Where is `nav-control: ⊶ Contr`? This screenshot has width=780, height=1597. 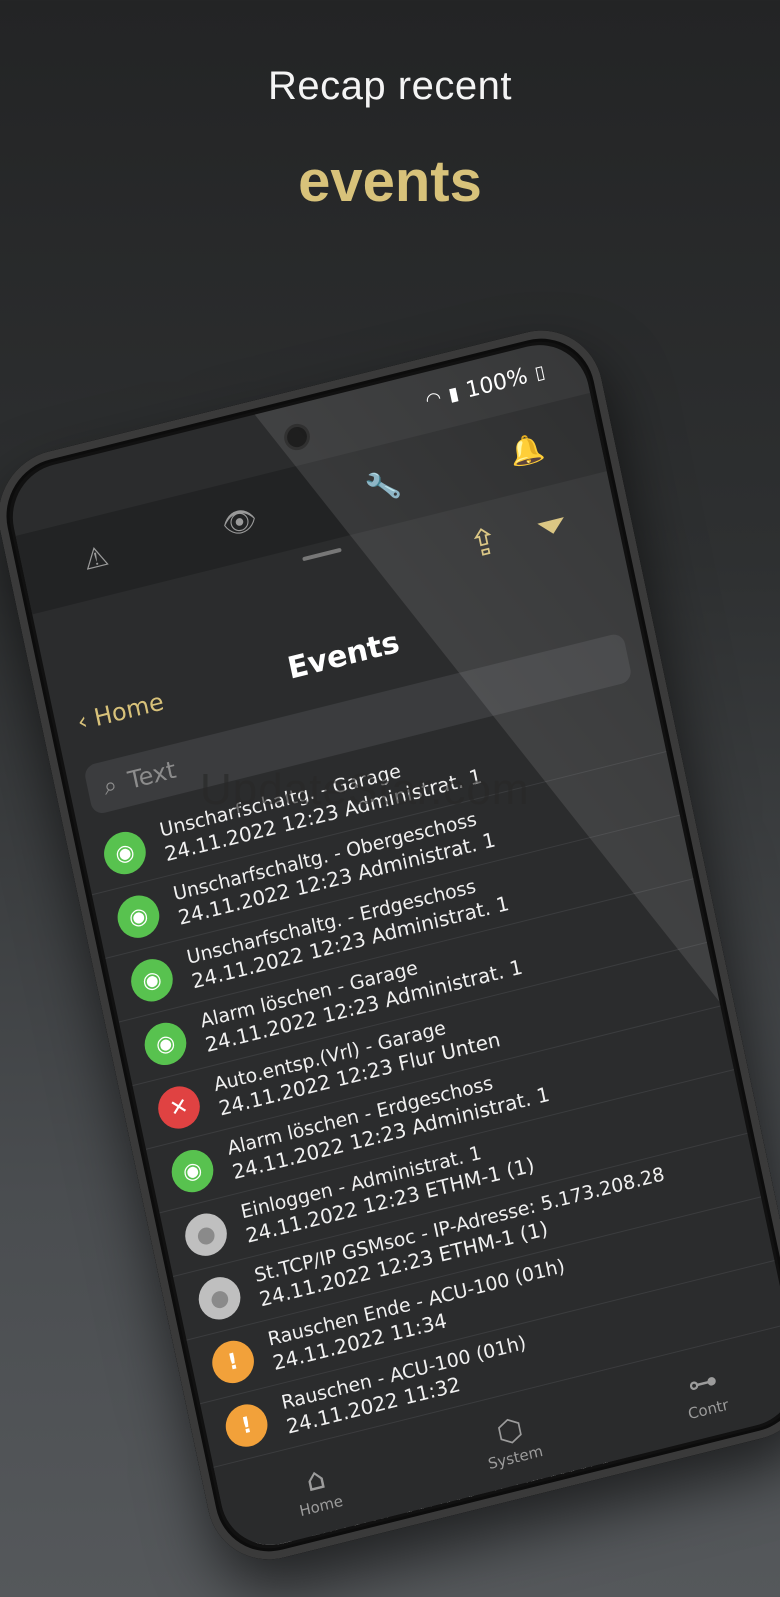 nav-control: ⊶ Contr is located at coordinates (705, 1391).